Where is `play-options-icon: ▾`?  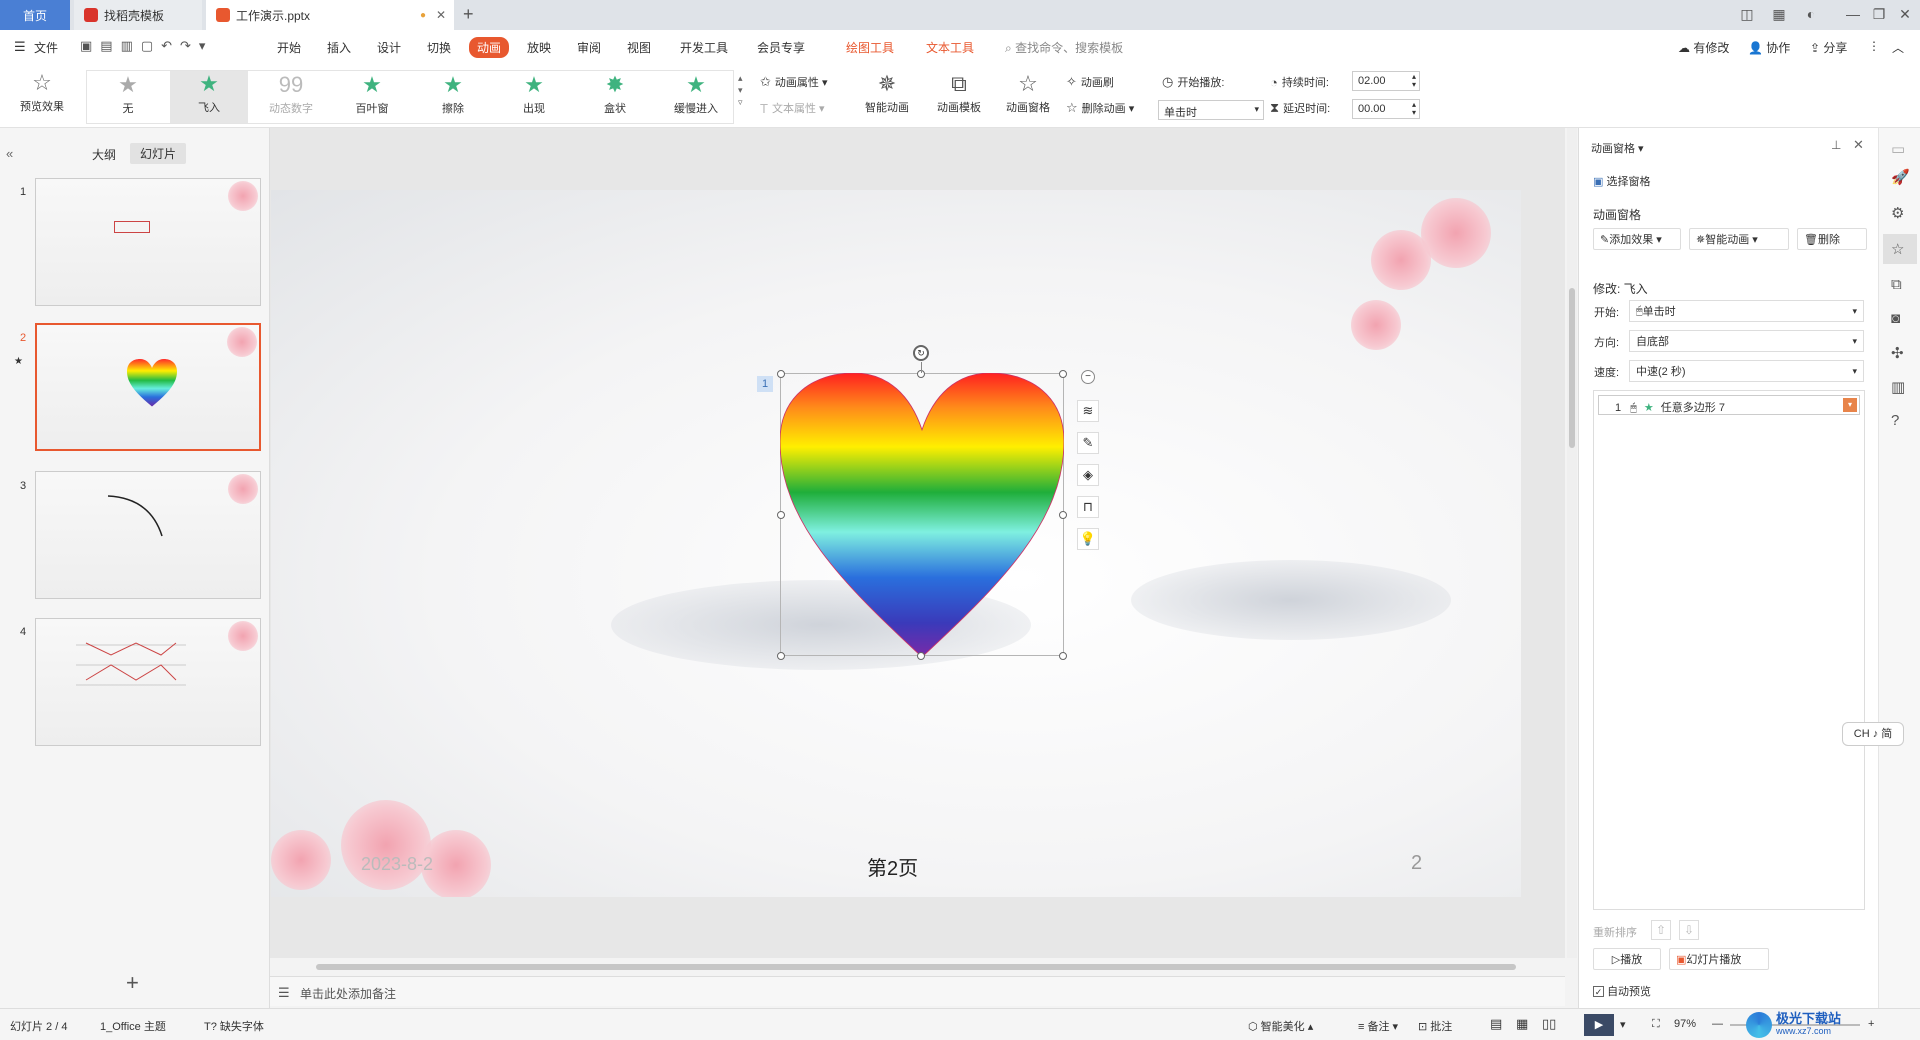 play-options-icon: ▾ is located at coordinates (1623, 1024).